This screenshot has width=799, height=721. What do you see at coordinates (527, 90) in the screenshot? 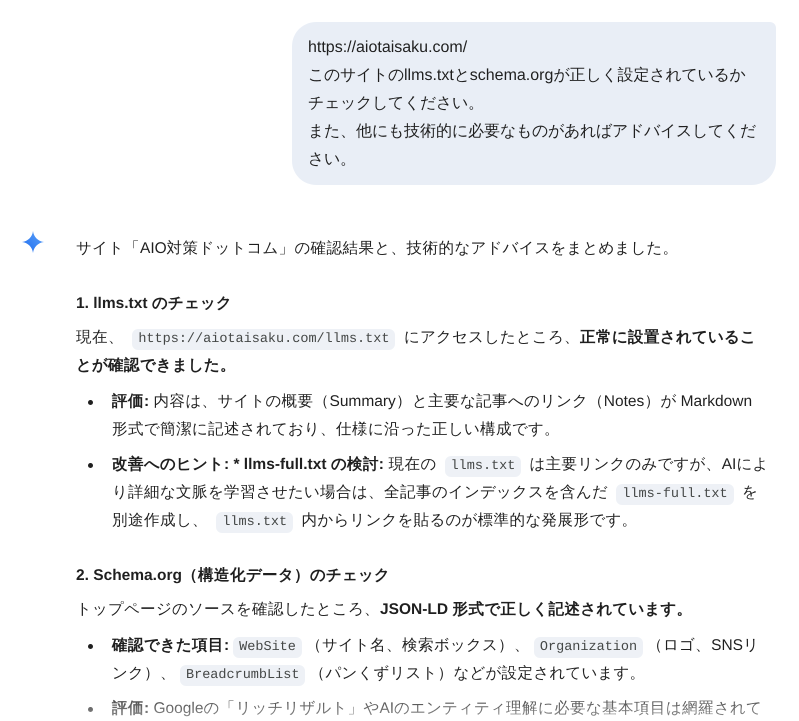
I see `message-text: このサイトのllms.txtとschema.orgが正しく設定されているかチェックしてください。` at bounding box center [527, 90].